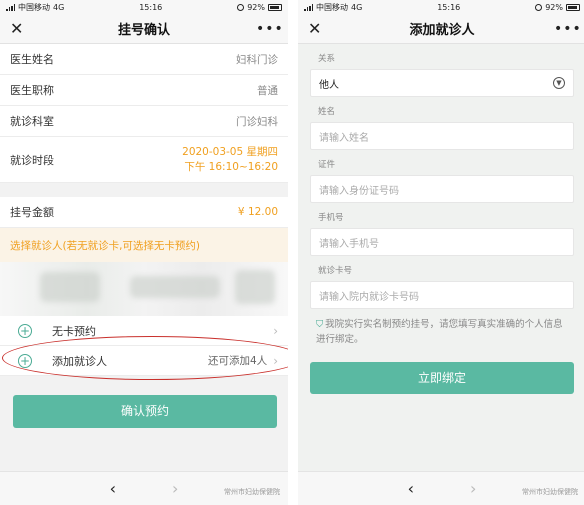 Image resolution: width=584 pixels, height=505 pixels. I want to click on real-name-notice: ⛉ 我院实行实名制预约挂号，请您填写真实准确的个人信息进行绑定。, so click(442, 328).